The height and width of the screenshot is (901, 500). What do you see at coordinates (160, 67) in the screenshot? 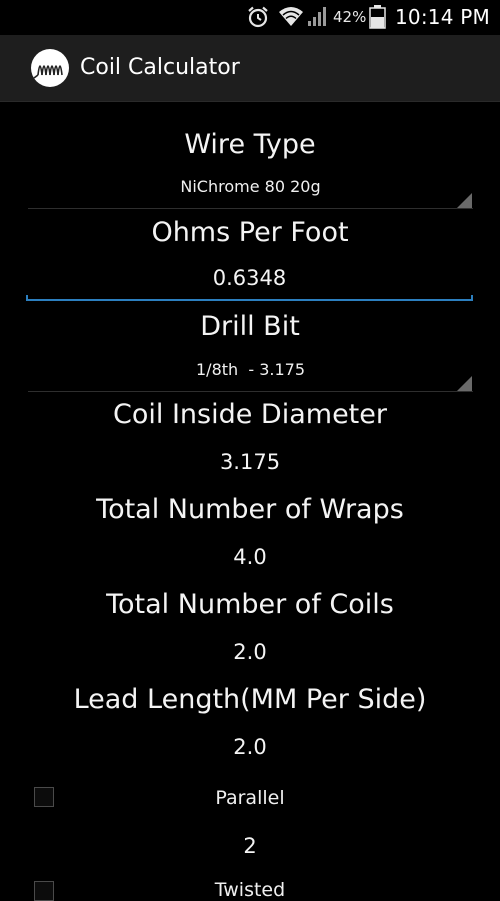
I see `app-title: Coil Calculator` at bounding box center [160, 67].